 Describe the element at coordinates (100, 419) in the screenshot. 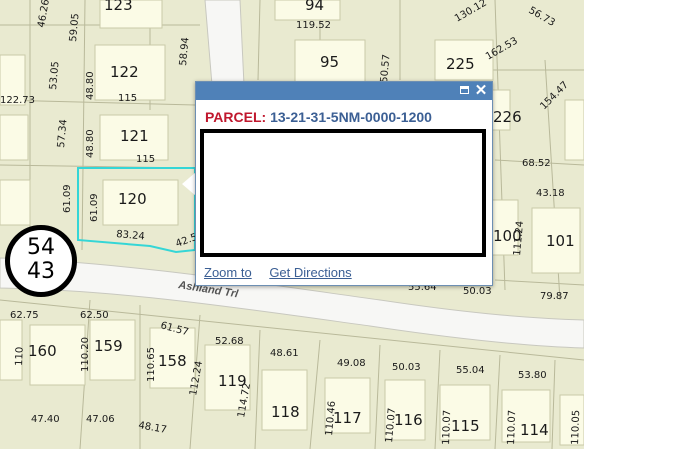

I see `dimension-label: 47.06` at that location.